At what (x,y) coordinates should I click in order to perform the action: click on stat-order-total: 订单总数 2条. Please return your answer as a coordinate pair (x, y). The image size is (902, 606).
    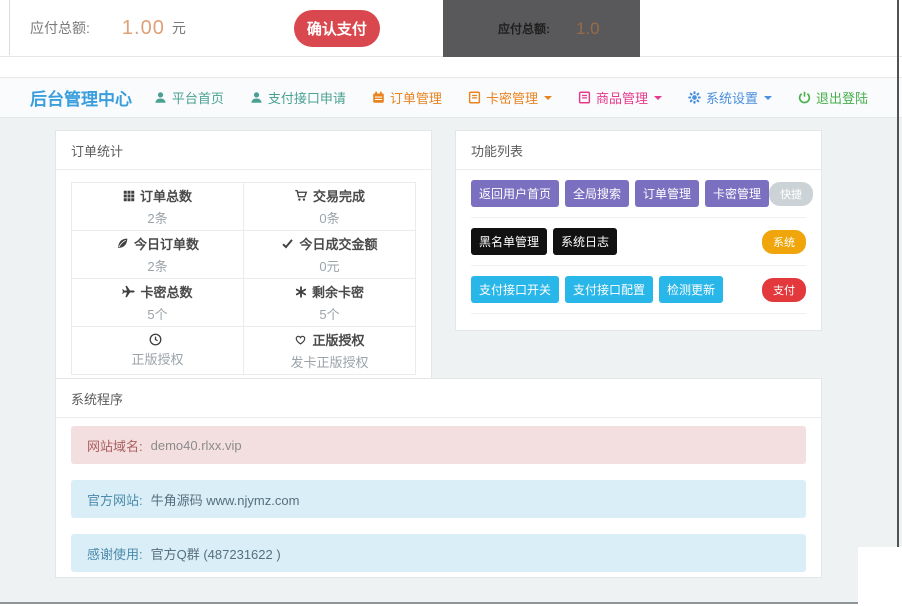
    Looking at the image, I should click on (157, 206).